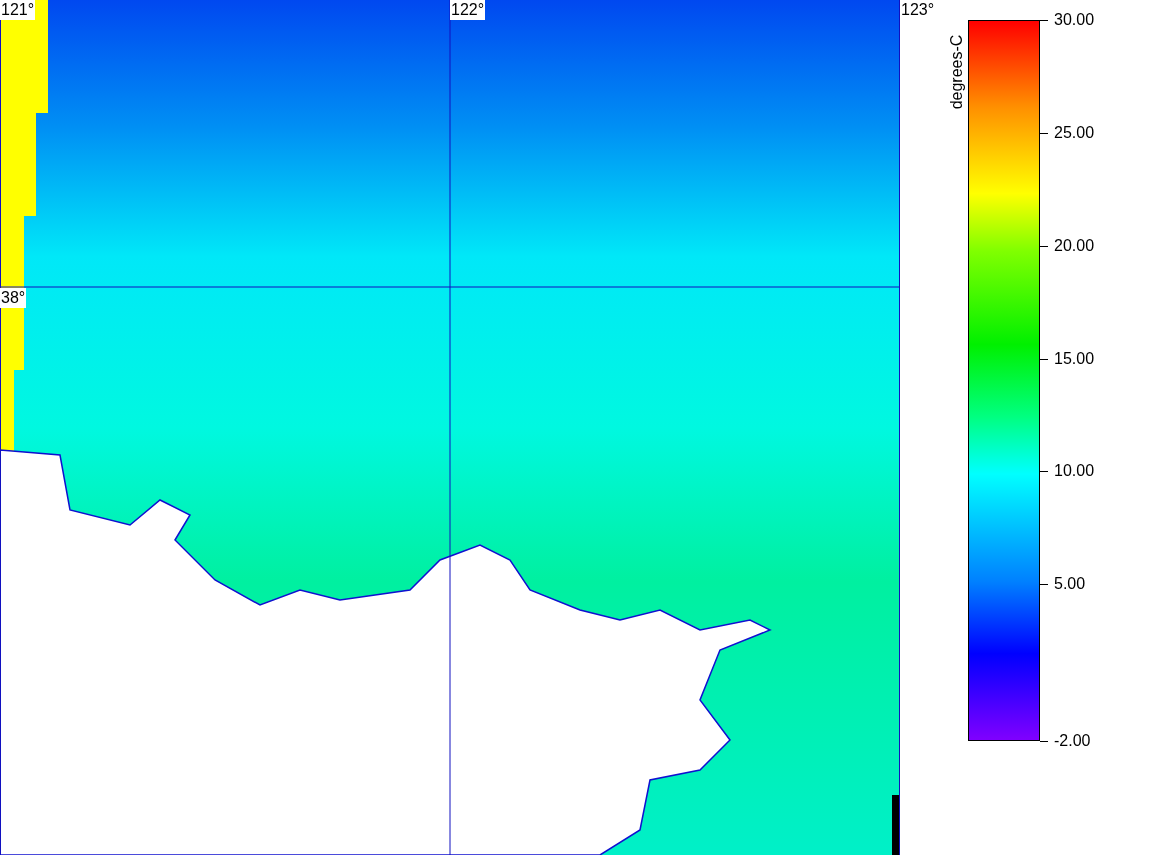 The image size is (1166, 855). Describe the element at coordinates (13, 298) in the screenshot. I see `latitude-label: 38°` at that location.